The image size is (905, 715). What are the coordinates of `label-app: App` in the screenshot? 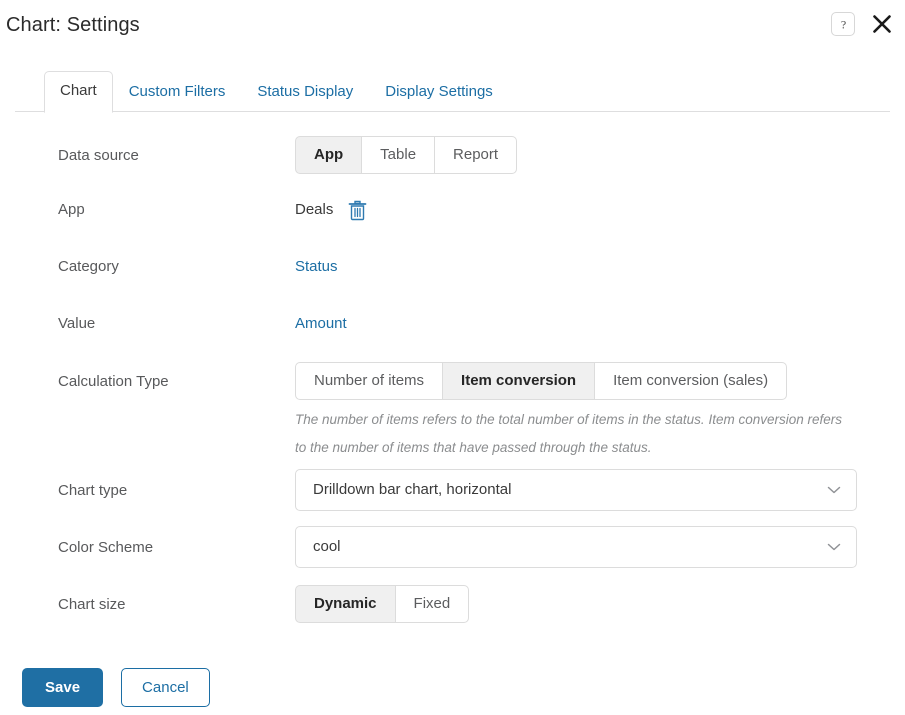 It's located at (71, 209).